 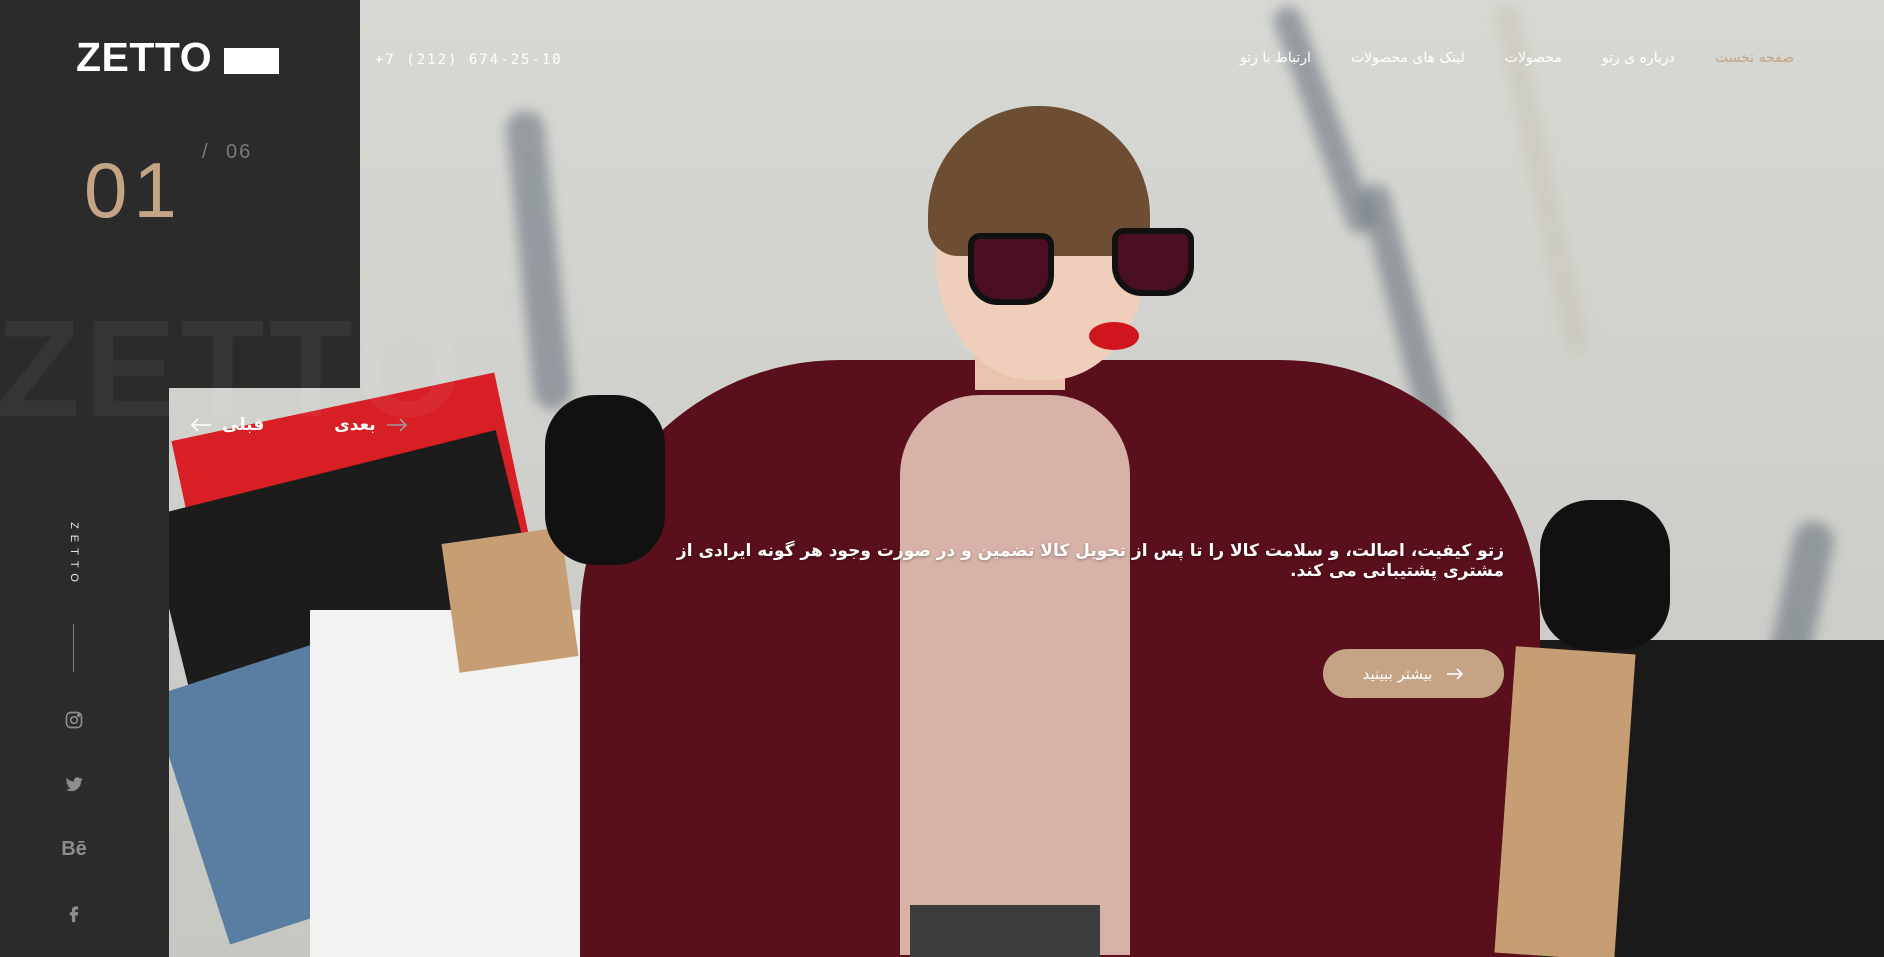 What do you see at coordinates (74, 849) in the screenshot?
I see `behance-icon: Bē` at bounding box center [74, 849].